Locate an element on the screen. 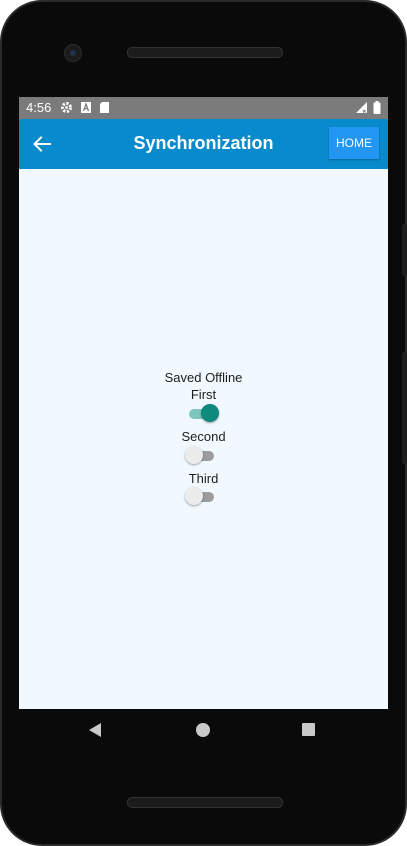 This screenshot has width=407, height=846. signal-icon is located at coordinates (361, 107).